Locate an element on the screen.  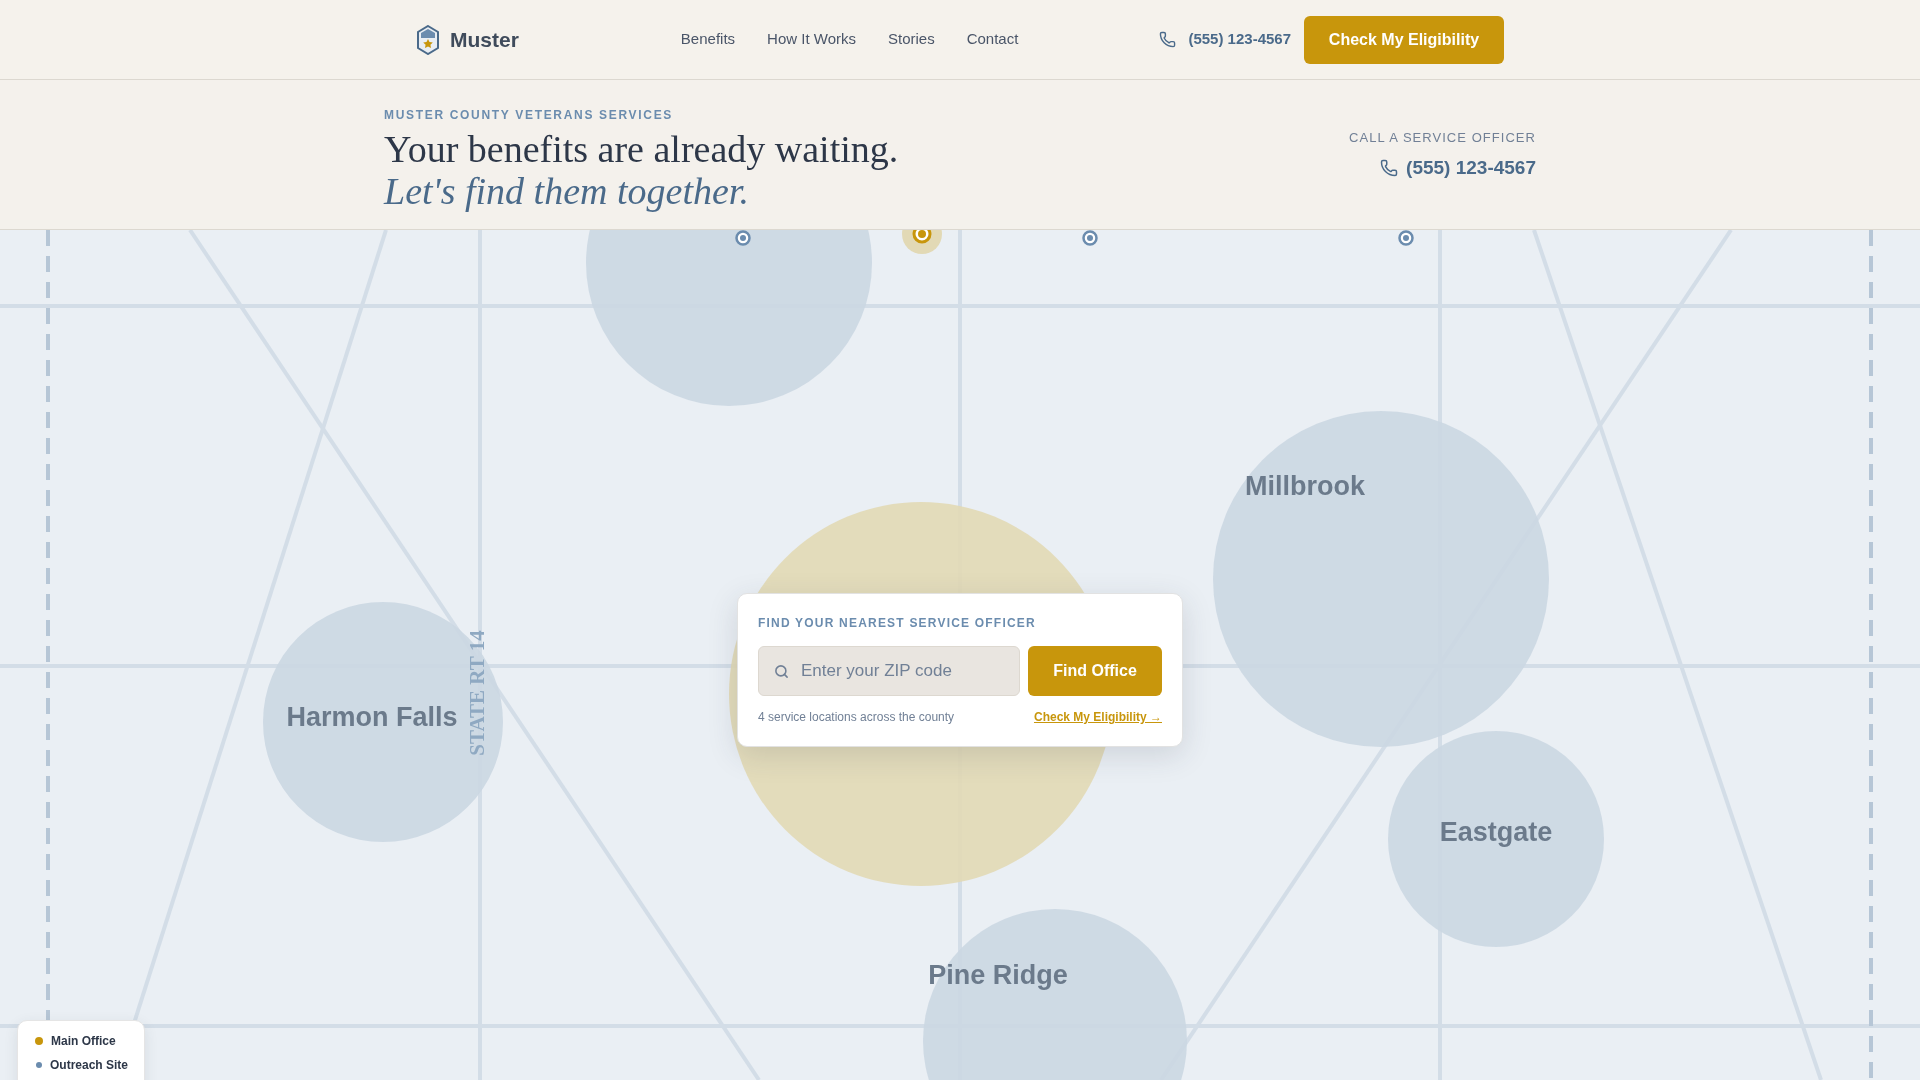
route-label: STATE RT 14 is located at coordinates (478, 693).